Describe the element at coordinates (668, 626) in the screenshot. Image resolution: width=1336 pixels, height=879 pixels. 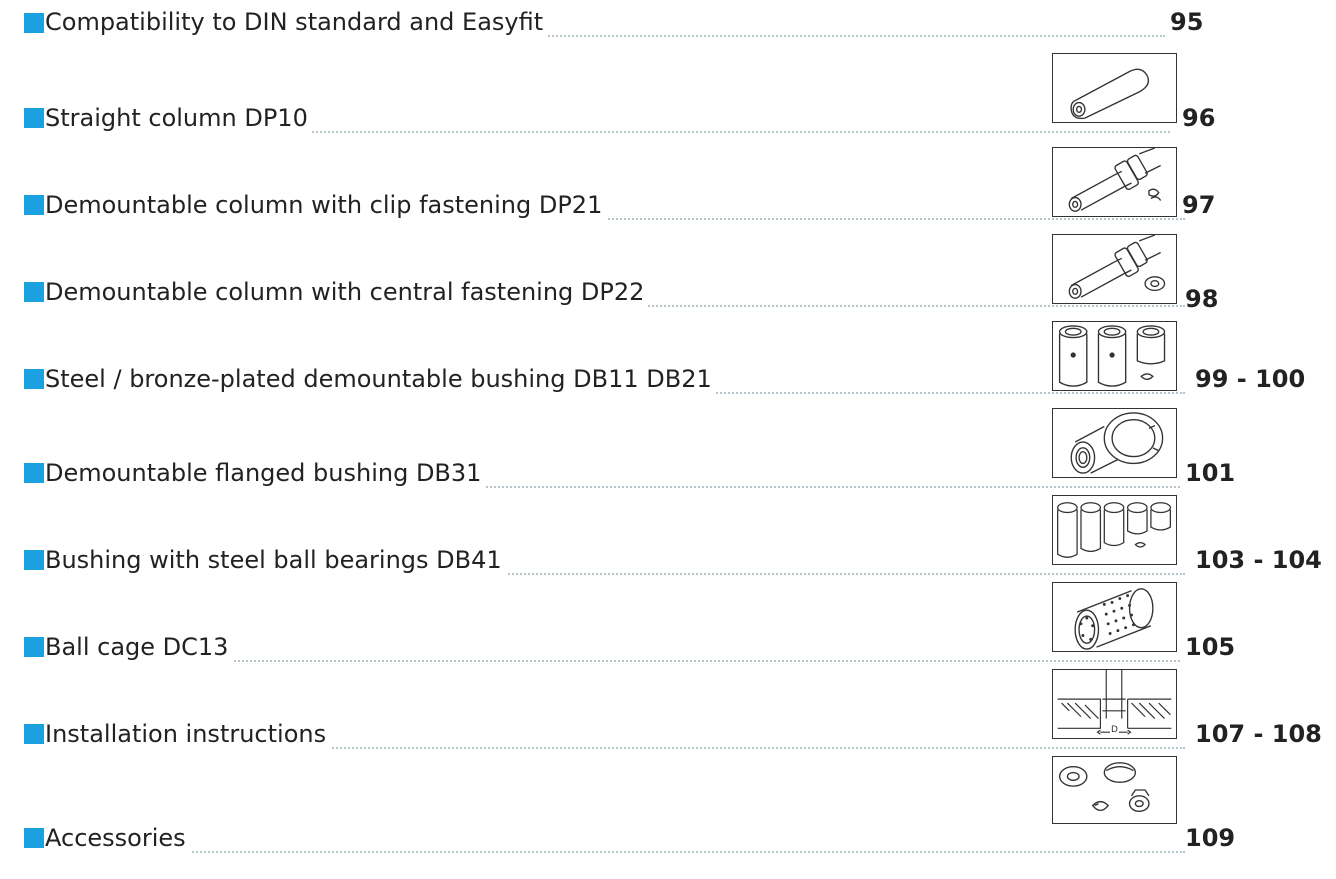
I see `toc-entry-ball-cage: Ball cage DC13 105` at that location.